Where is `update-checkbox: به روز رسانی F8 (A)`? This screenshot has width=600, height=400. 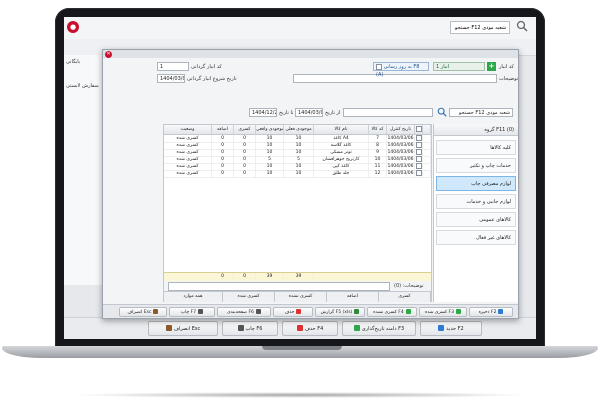 update-checkbox: به روز رسانی F8 (A) is located at coordinates (401, 70).